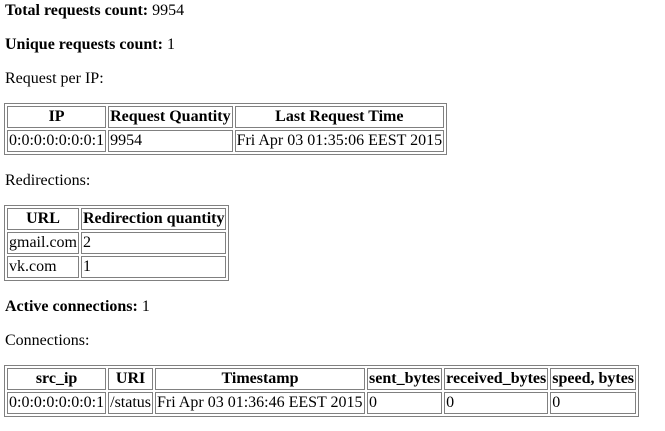  Describe the element at coordinates (47, 340) in the screenshot. I see `connections-heading: Connections:` at that location.